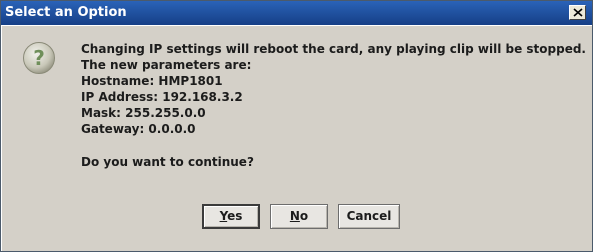 Image resolution: width=593 pixels, height=252 pixels. Describe the element at coordinates (138, 129) in the screenshot. I see `message-line-gateway: Gateway: 0.0.0.0` at that location.